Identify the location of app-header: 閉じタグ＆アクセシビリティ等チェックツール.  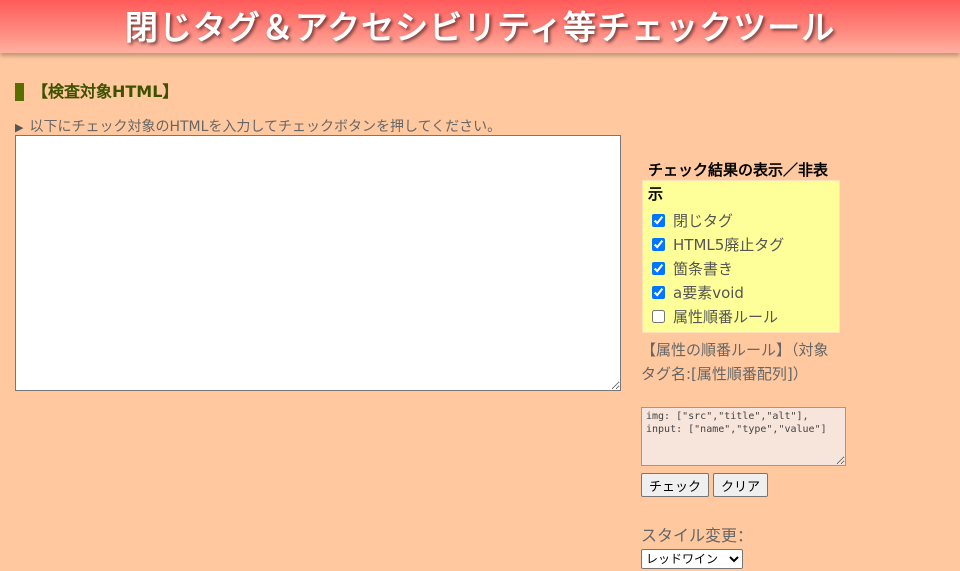
(480, 26).